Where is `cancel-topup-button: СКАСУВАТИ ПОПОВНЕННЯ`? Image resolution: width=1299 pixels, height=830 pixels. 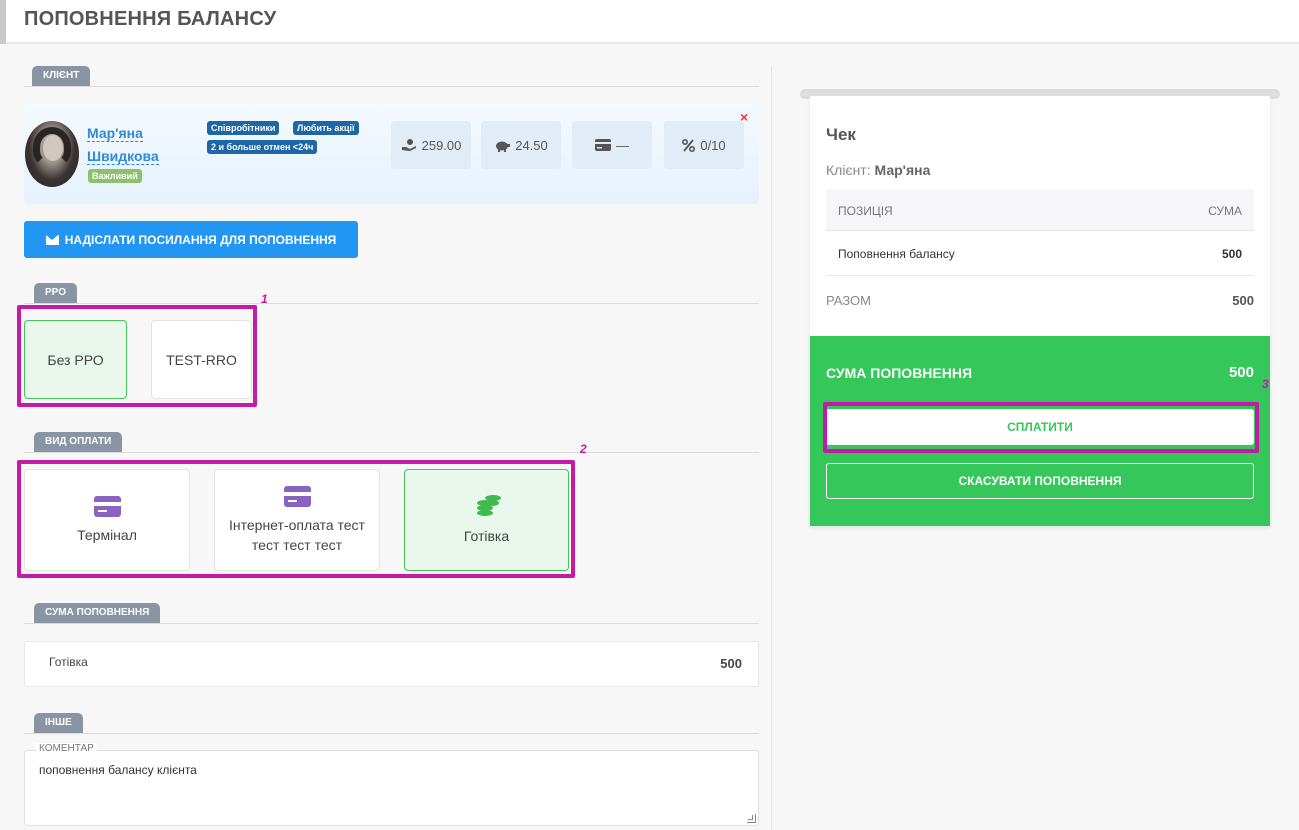
cancel-topup-button: СКАСУВАТИ ПОПОВНЕННЯ is located at coordinates (1040, 481).